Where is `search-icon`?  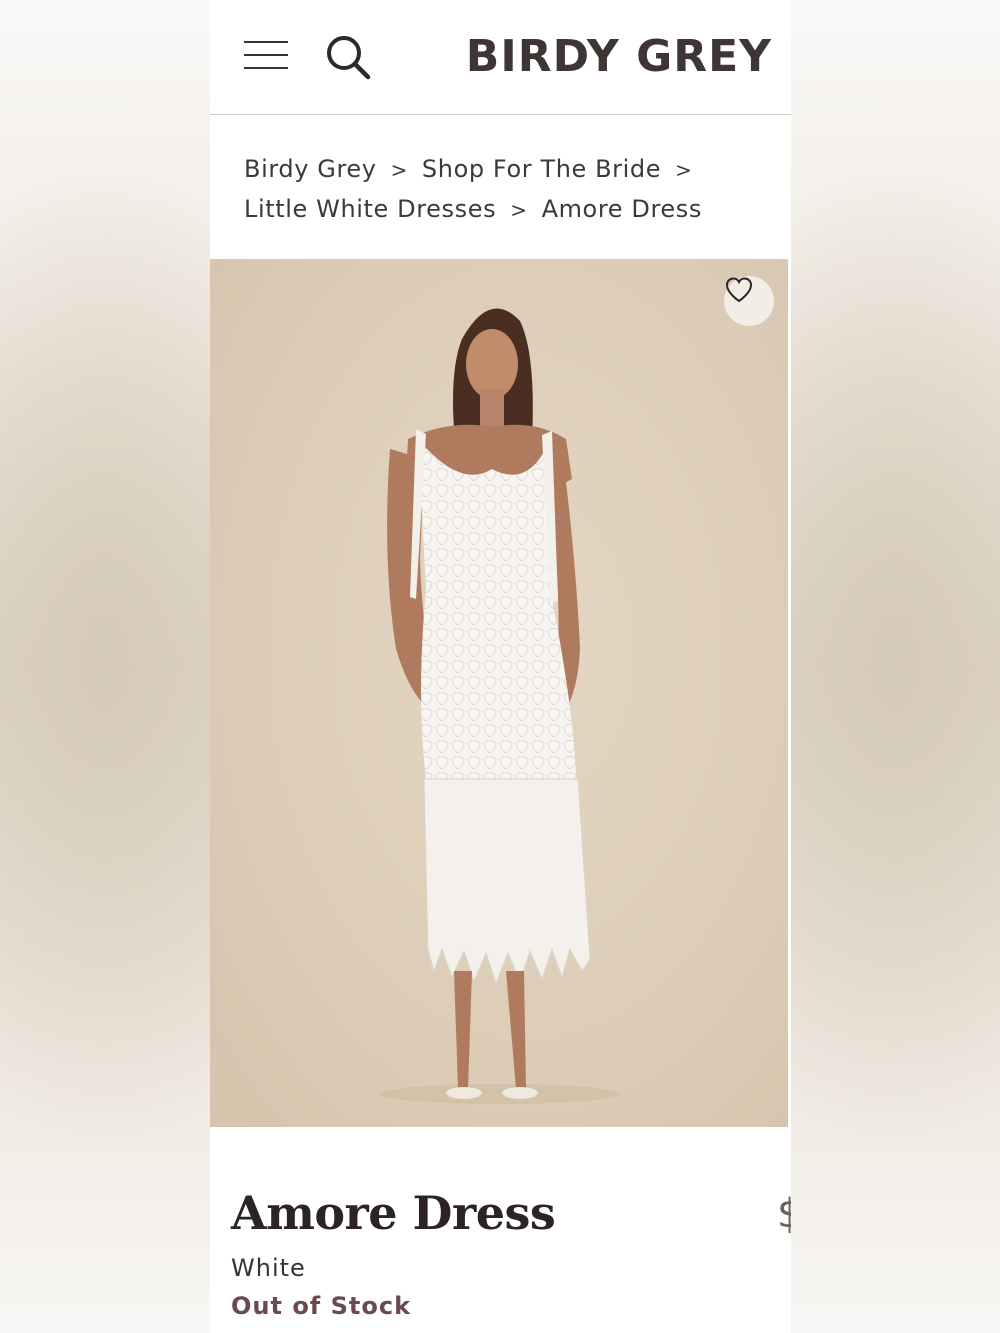 search-icon is located at coordinates (348, 57).